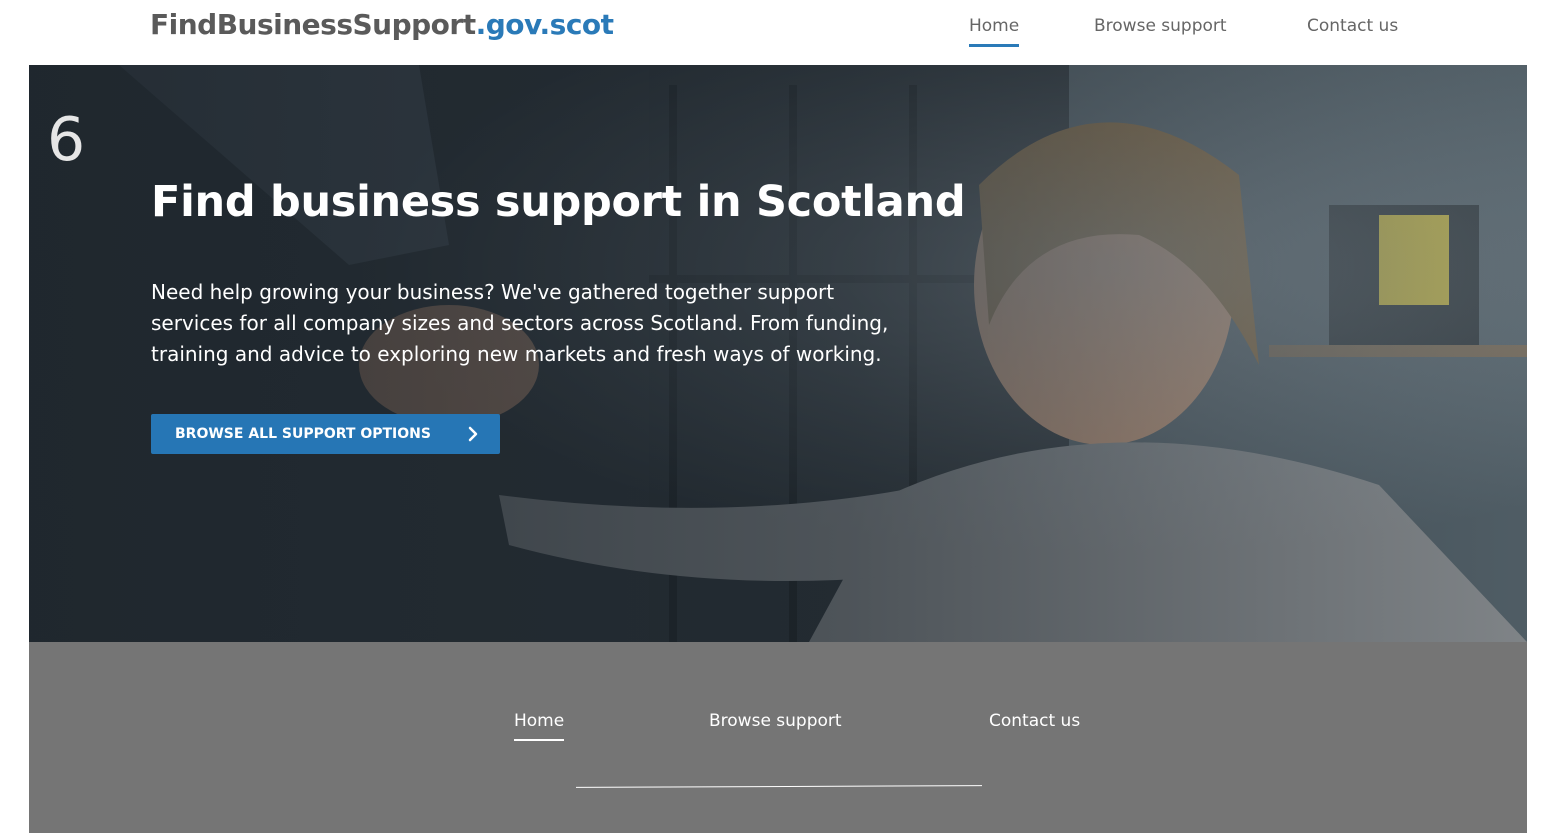 Image resolution: width=1554 pixels, height=833 pixels. Describe the element at coordinates (544, 24) in the screenshot. I see `logo-suffix-text: .gov.scot` at that location.